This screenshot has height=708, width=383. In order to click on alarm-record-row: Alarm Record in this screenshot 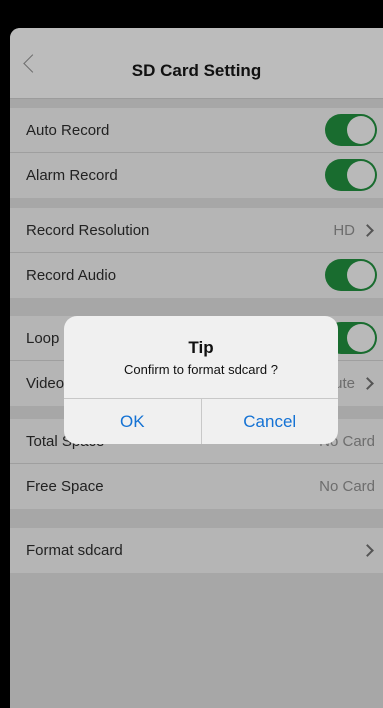, I will do `click(196, 175)`.